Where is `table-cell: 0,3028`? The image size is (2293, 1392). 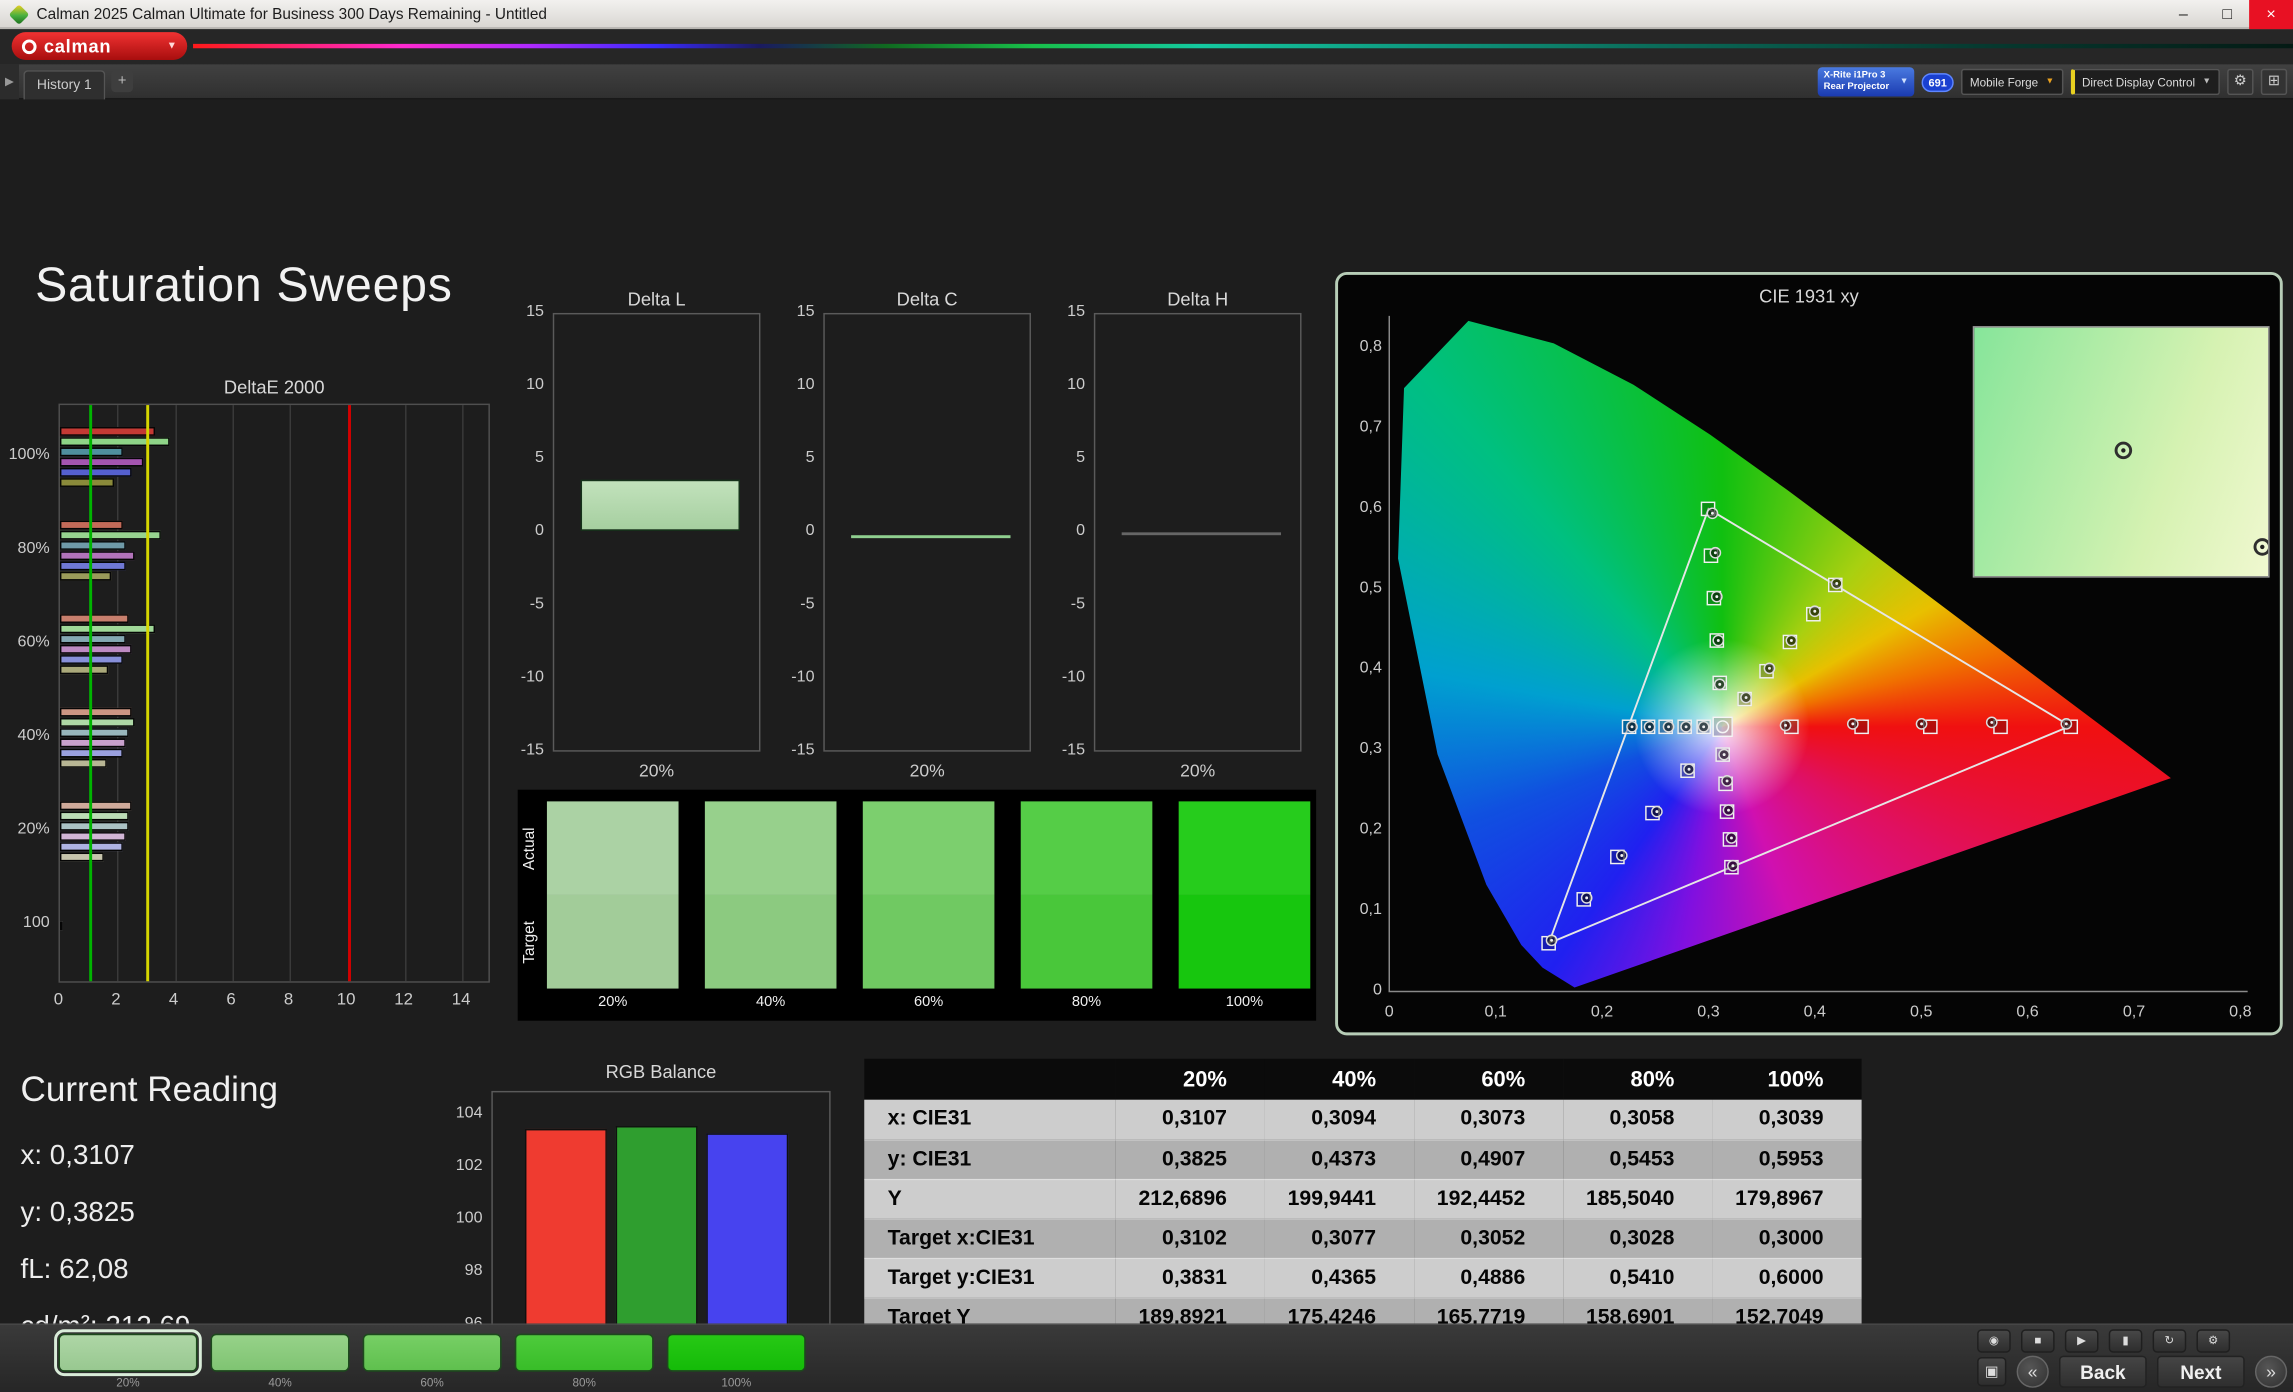 table-cell: 0,3028 is located at coordinates (1638, 1238).